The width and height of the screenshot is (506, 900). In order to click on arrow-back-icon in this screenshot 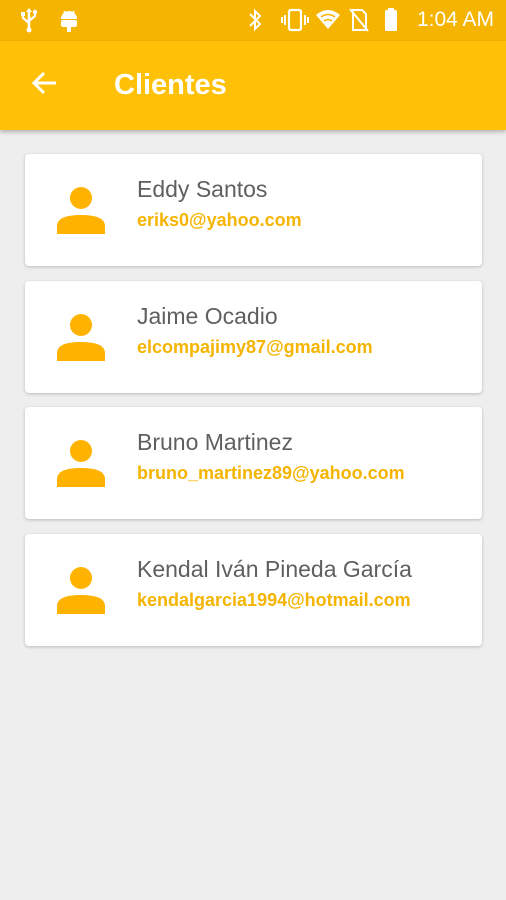, I will do `click(44, 85)`.